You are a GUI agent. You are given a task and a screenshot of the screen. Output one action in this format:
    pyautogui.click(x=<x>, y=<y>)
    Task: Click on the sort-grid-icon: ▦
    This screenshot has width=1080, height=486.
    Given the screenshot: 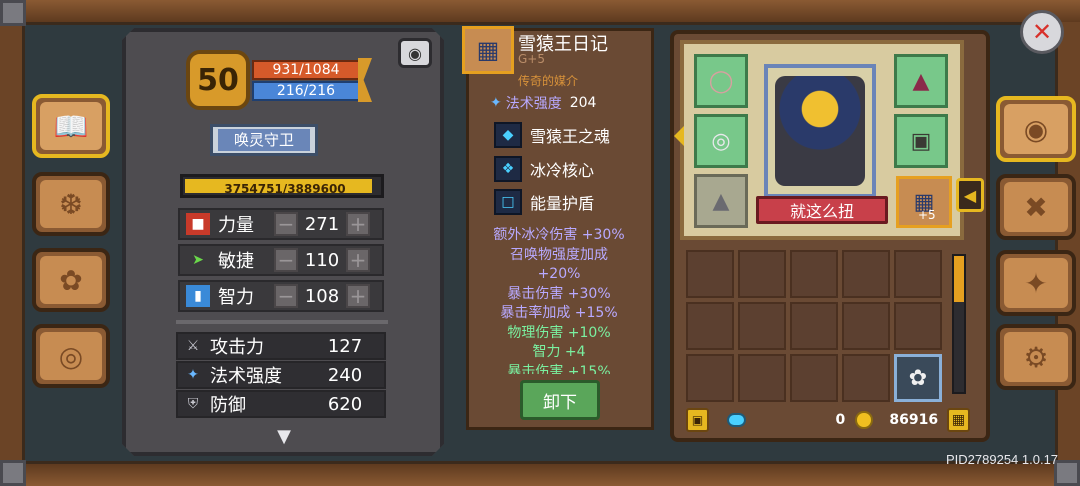 What is the action you would take?
    pyautogui.click(x=958, y=420)
    